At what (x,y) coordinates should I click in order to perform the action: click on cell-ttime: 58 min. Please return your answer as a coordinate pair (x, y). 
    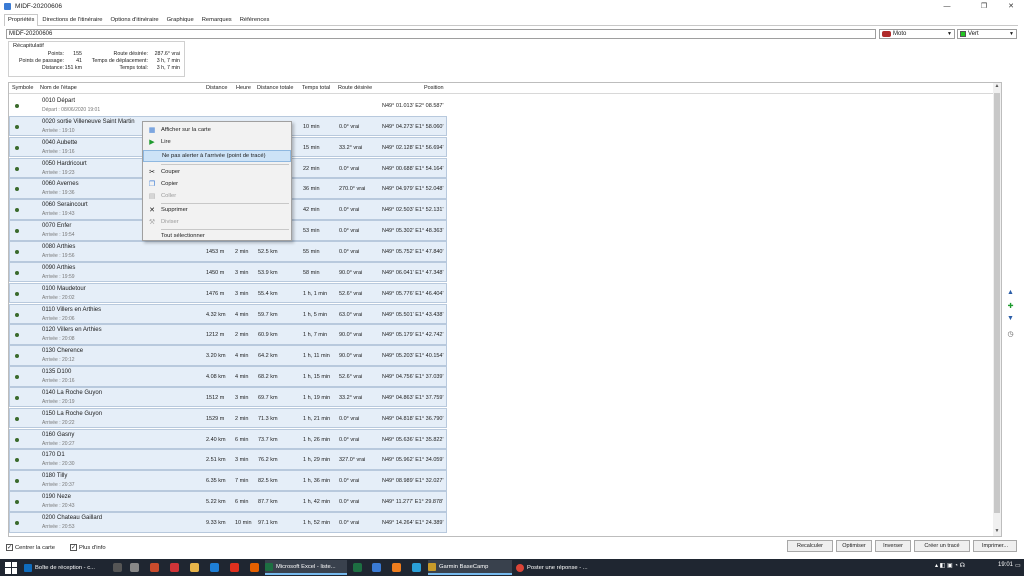
    Looking at the image, I should click on (311, 272).